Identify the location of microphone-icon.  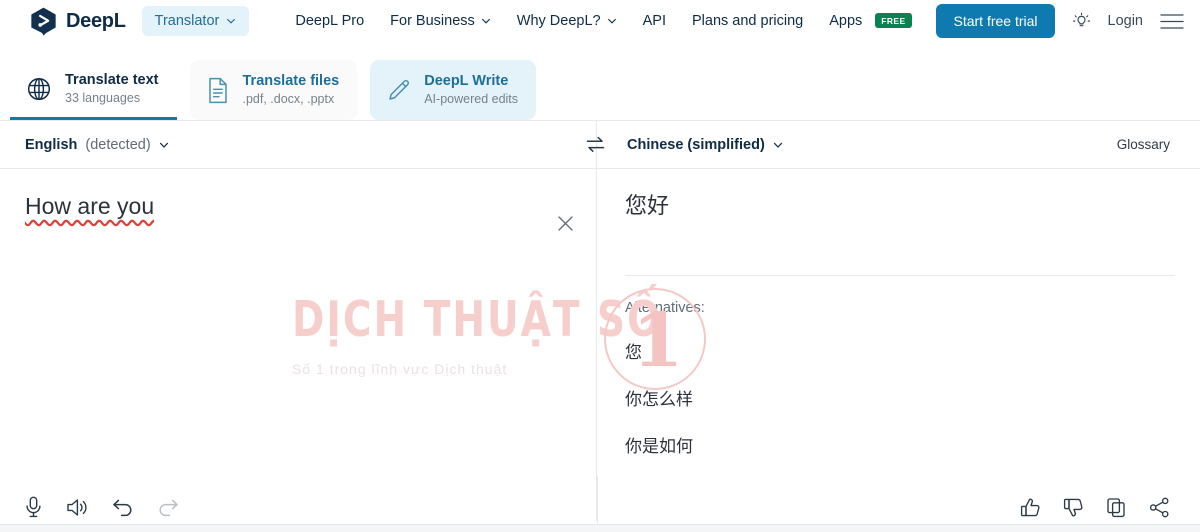
(33, 507).